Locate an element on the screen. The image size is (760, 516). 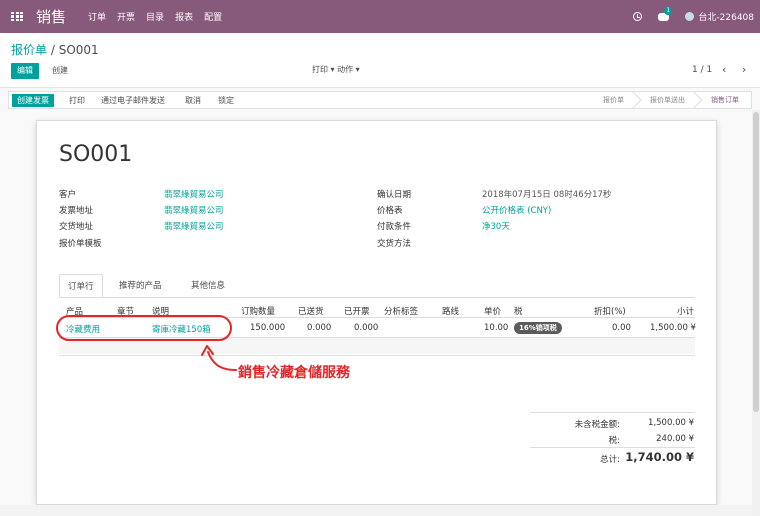
tax-value: 240.00 ¥ is located at coordinates (675, 439).